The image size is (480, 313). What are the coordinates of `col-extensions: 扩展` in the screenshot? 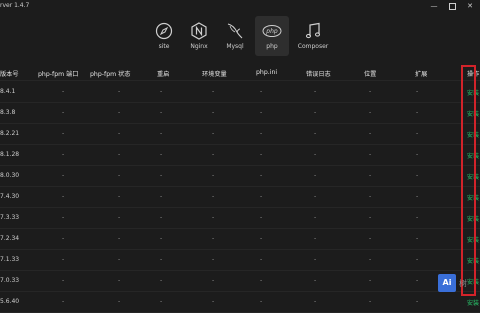 It's located at (421, 74).